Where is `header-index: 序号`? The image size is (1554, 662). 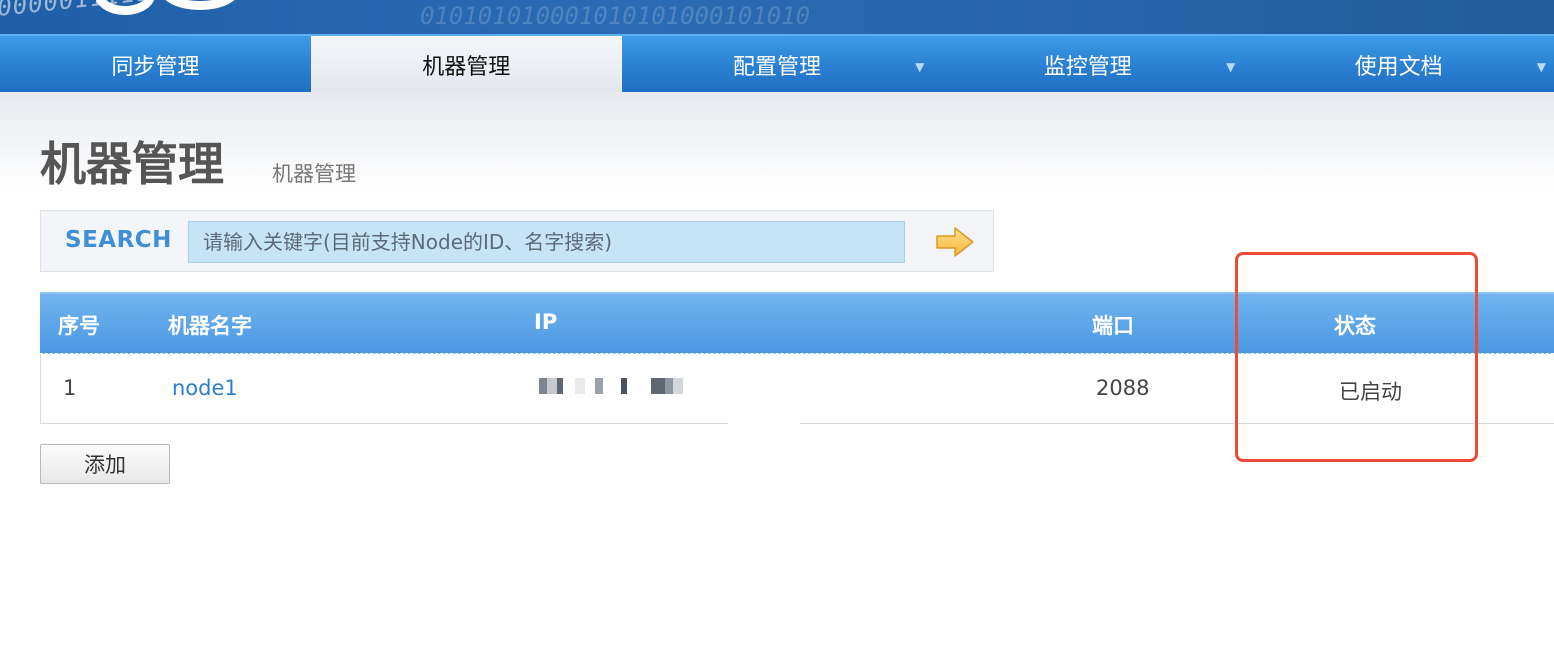
header-index: 序号 is located at coordinates (79, 326).